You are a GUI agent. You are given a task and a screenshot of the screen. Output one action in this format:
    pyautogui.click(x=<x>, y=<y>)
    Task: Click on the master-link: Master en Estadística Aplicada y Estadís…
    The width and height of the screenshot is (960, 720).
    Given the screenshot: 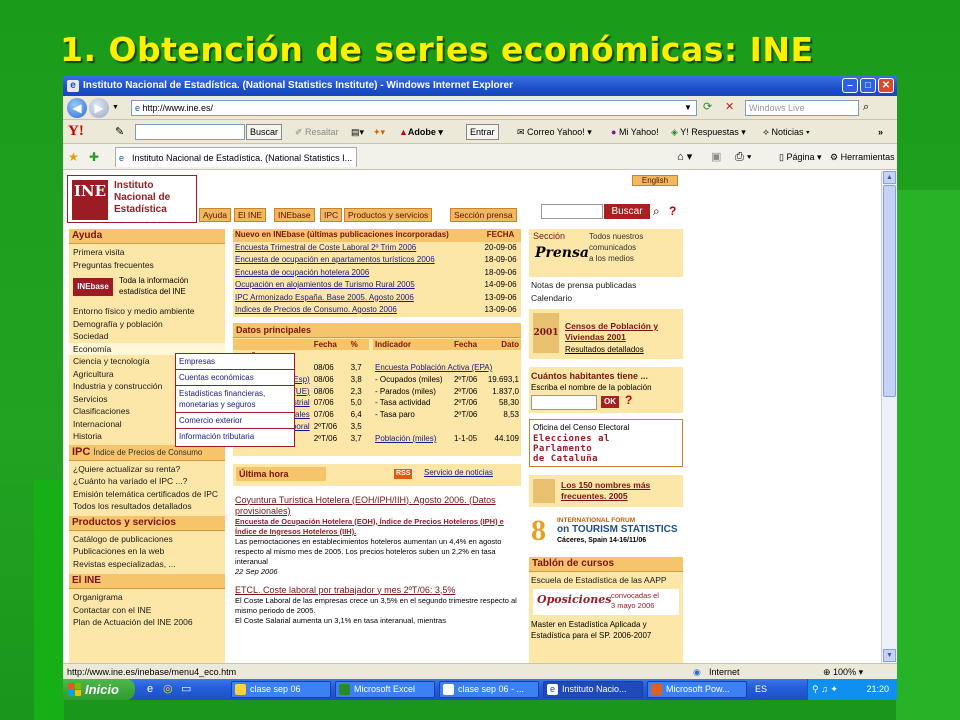 What is the action you would take?
    pyautogui.click(x=606, y=630)
    